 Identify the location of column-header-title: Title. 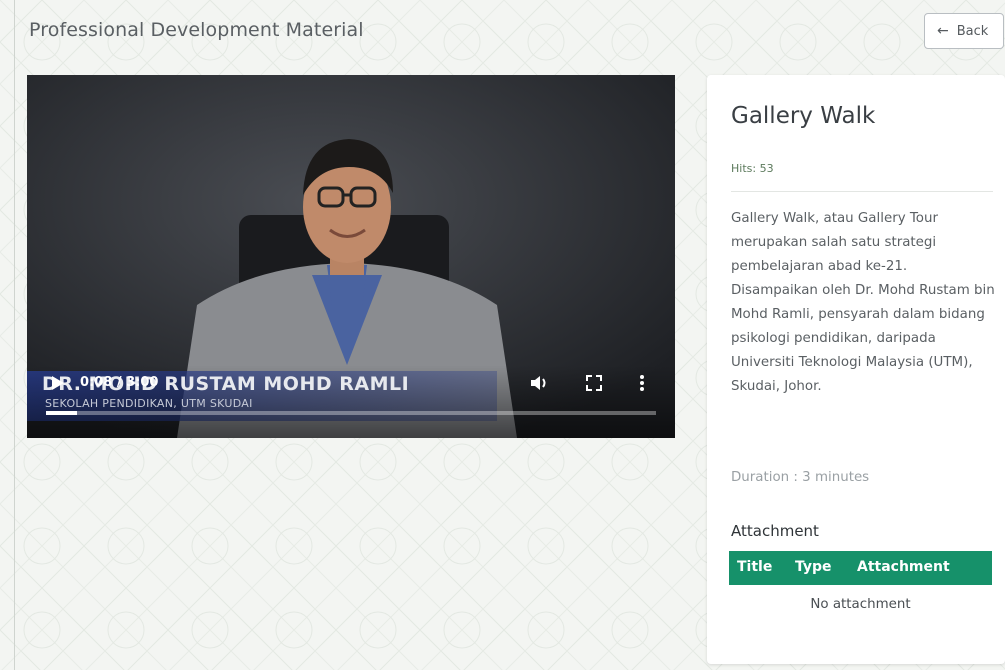
(755, 567).